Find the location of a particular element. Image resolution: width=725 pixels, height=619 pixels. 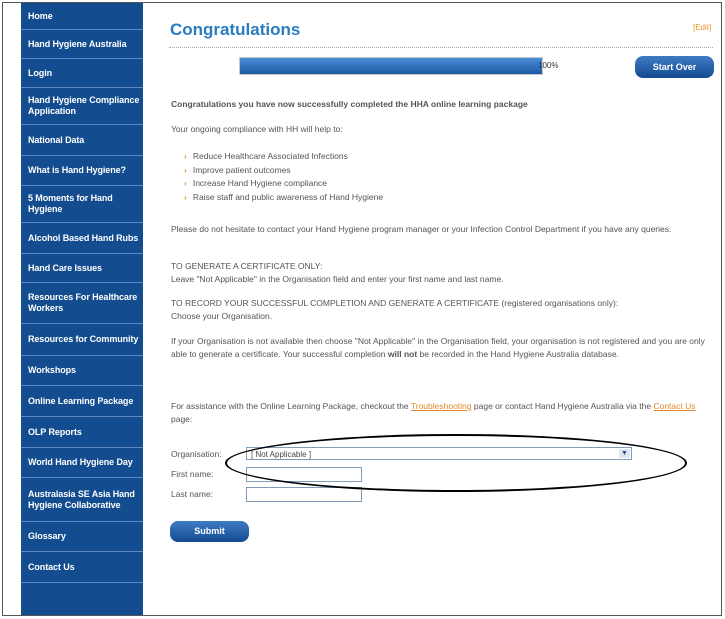

divider is located at coordinates (441, 47).